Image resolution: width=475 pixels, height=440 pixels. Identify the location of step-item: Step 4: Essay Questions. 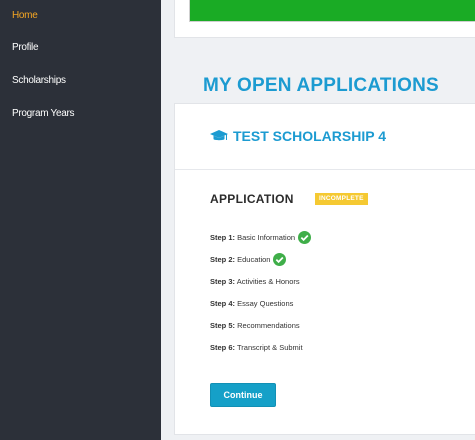
(251, 304).